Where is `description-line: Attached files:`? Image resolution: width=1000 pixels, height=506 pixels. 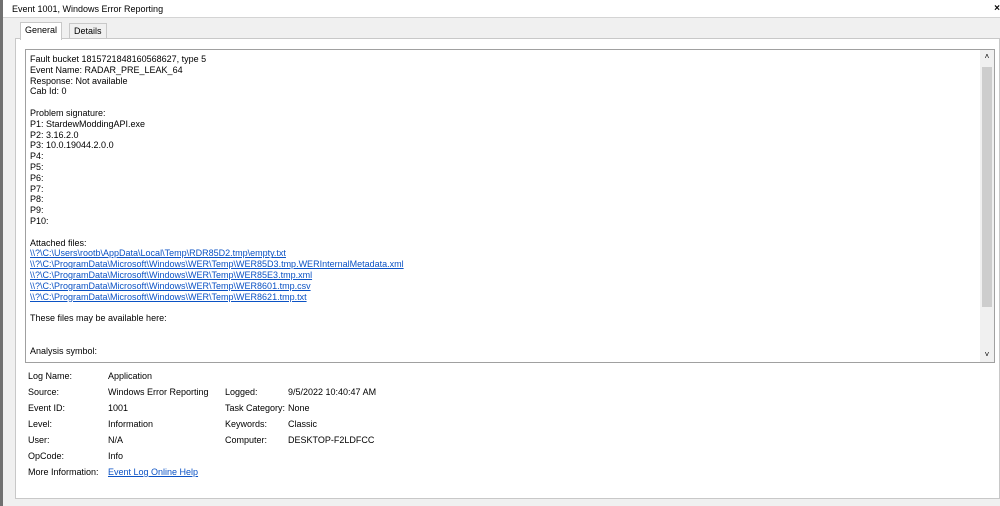
description-line: Attached files: is located at coordinates (58, 242).